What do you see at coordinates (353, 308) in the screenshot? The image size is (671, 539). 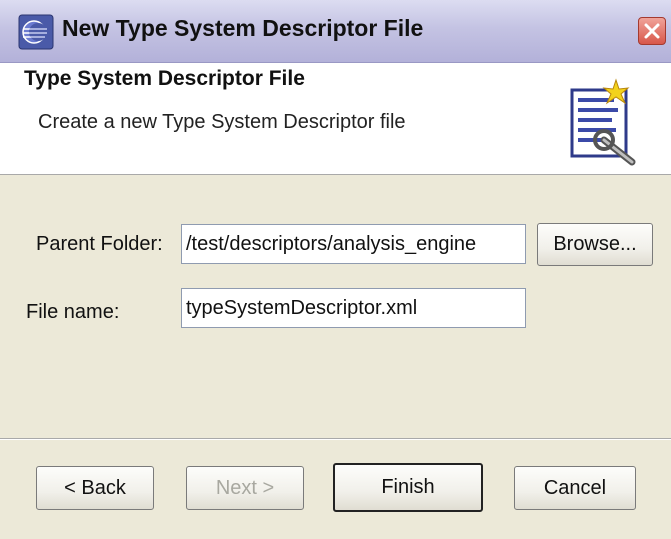 I see `file-name-input` at bounding box center [353, 308].